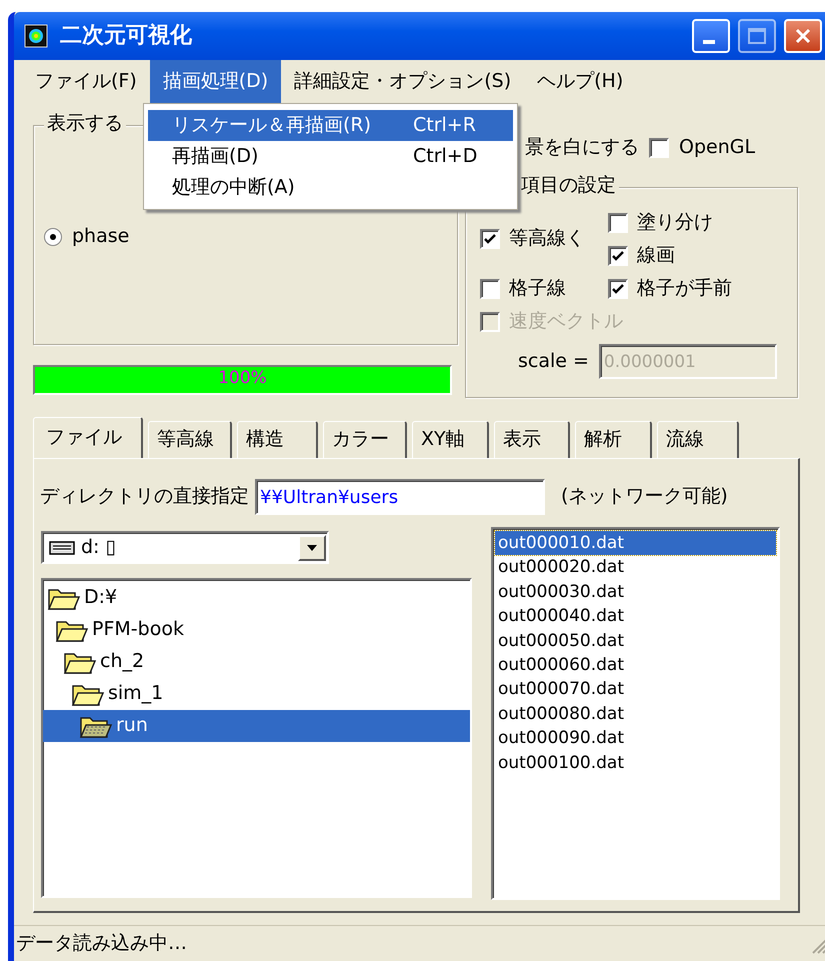 Image resolution: width=825 pixels, height=961 pixels. Describe the element at coordinates (566, 321) in the screenshot. I see `checkbox-label: 速度ベクトル` at that location.